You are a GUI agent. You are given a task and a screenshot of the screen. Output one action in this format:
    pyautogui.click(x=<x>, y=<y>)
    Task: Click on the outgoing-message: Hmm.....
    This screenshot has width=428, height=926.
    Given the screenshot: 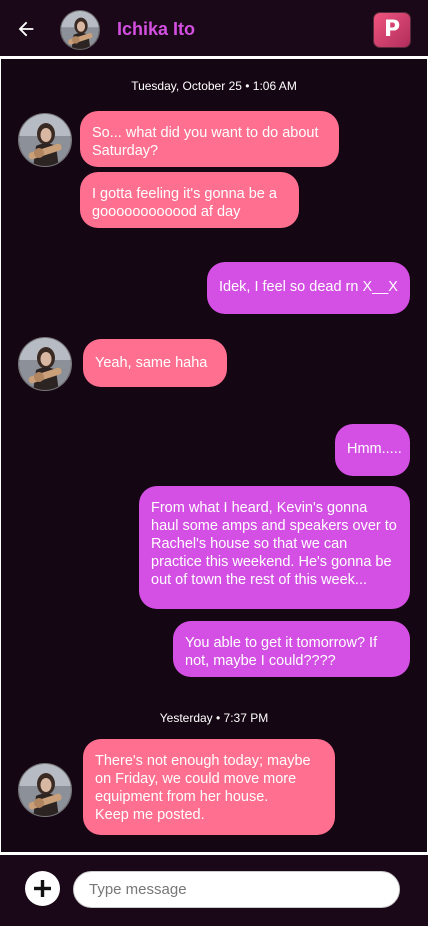 What is the action you would take?
    pyautogui.click(x=372, y=450)
    